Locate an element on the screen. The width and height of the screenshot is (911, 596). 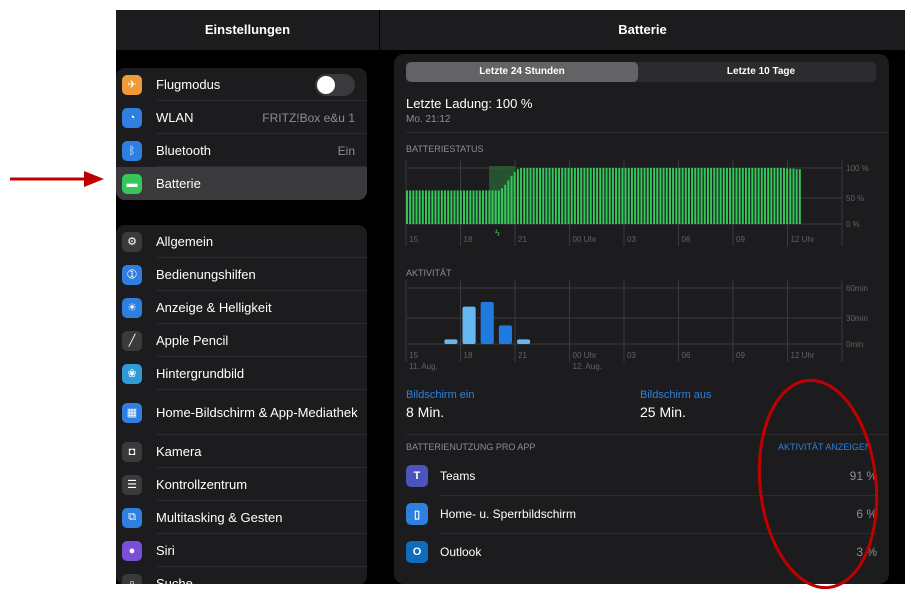
sidebar-item-siri: ● Siri is located at coordinates (241, 550).